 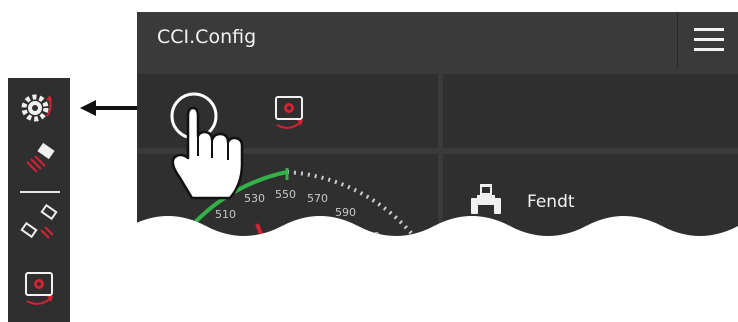 What do you see at coordinates (36, 108) in the screenshot?
I see `settings-gear-rotate-icon` at bounding box center [36, 108].